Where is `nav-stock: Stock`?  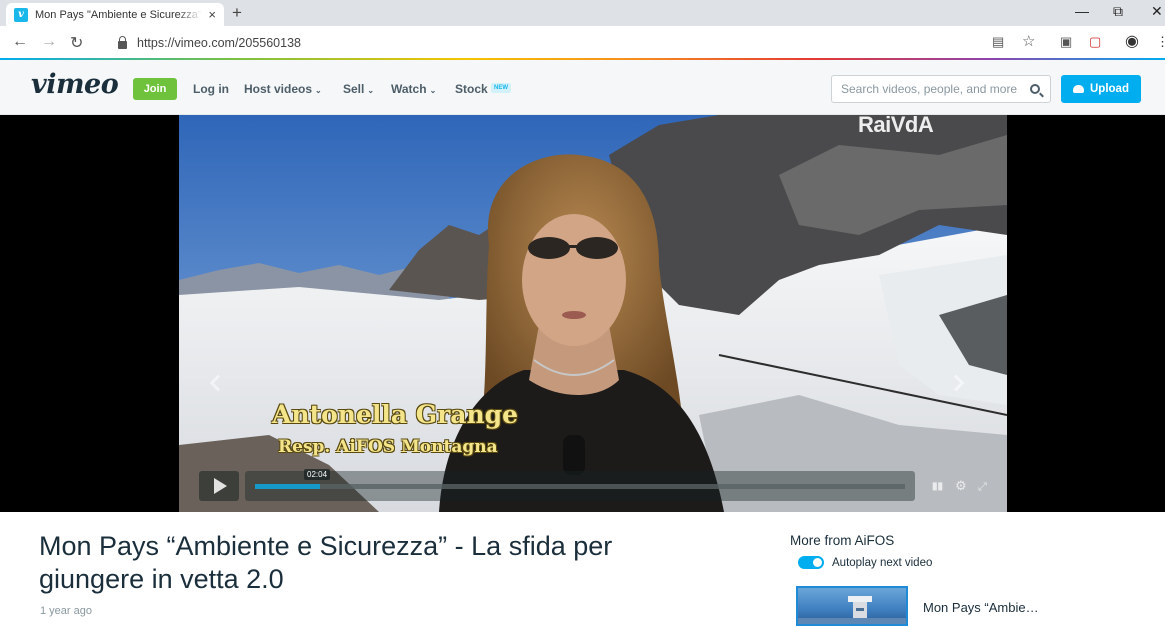 nav-stock: Stock is located at coordinates (471, 89).